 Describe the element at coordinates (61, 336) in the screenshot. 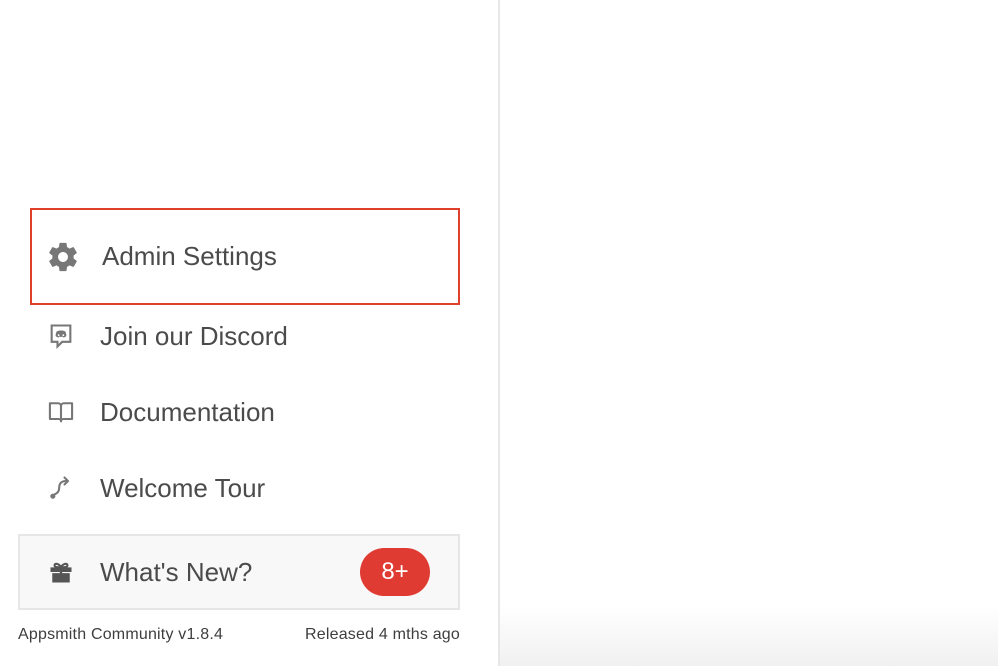

I see `discord-icon` at that location.